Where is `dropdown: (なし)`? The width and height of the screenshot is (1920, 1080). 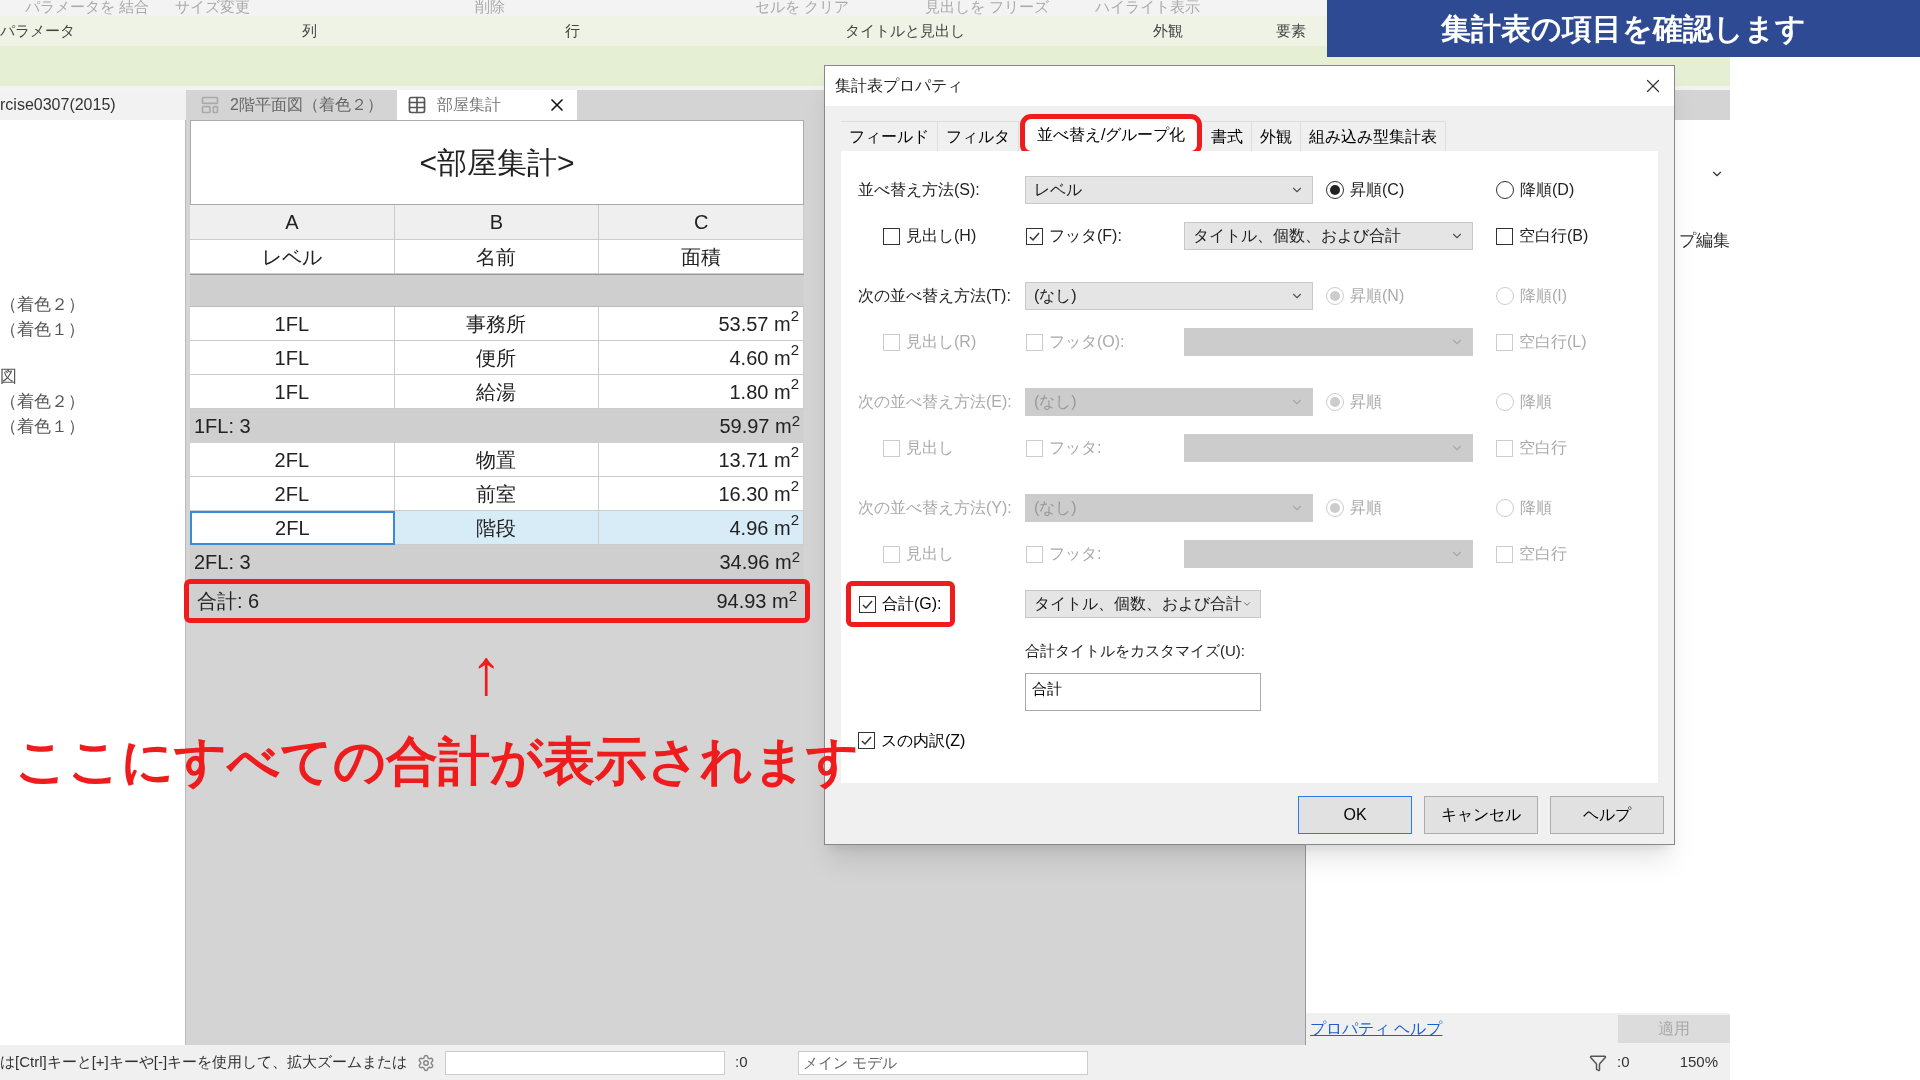
dropdown: (なし) is located at coordinates (1169, 296).